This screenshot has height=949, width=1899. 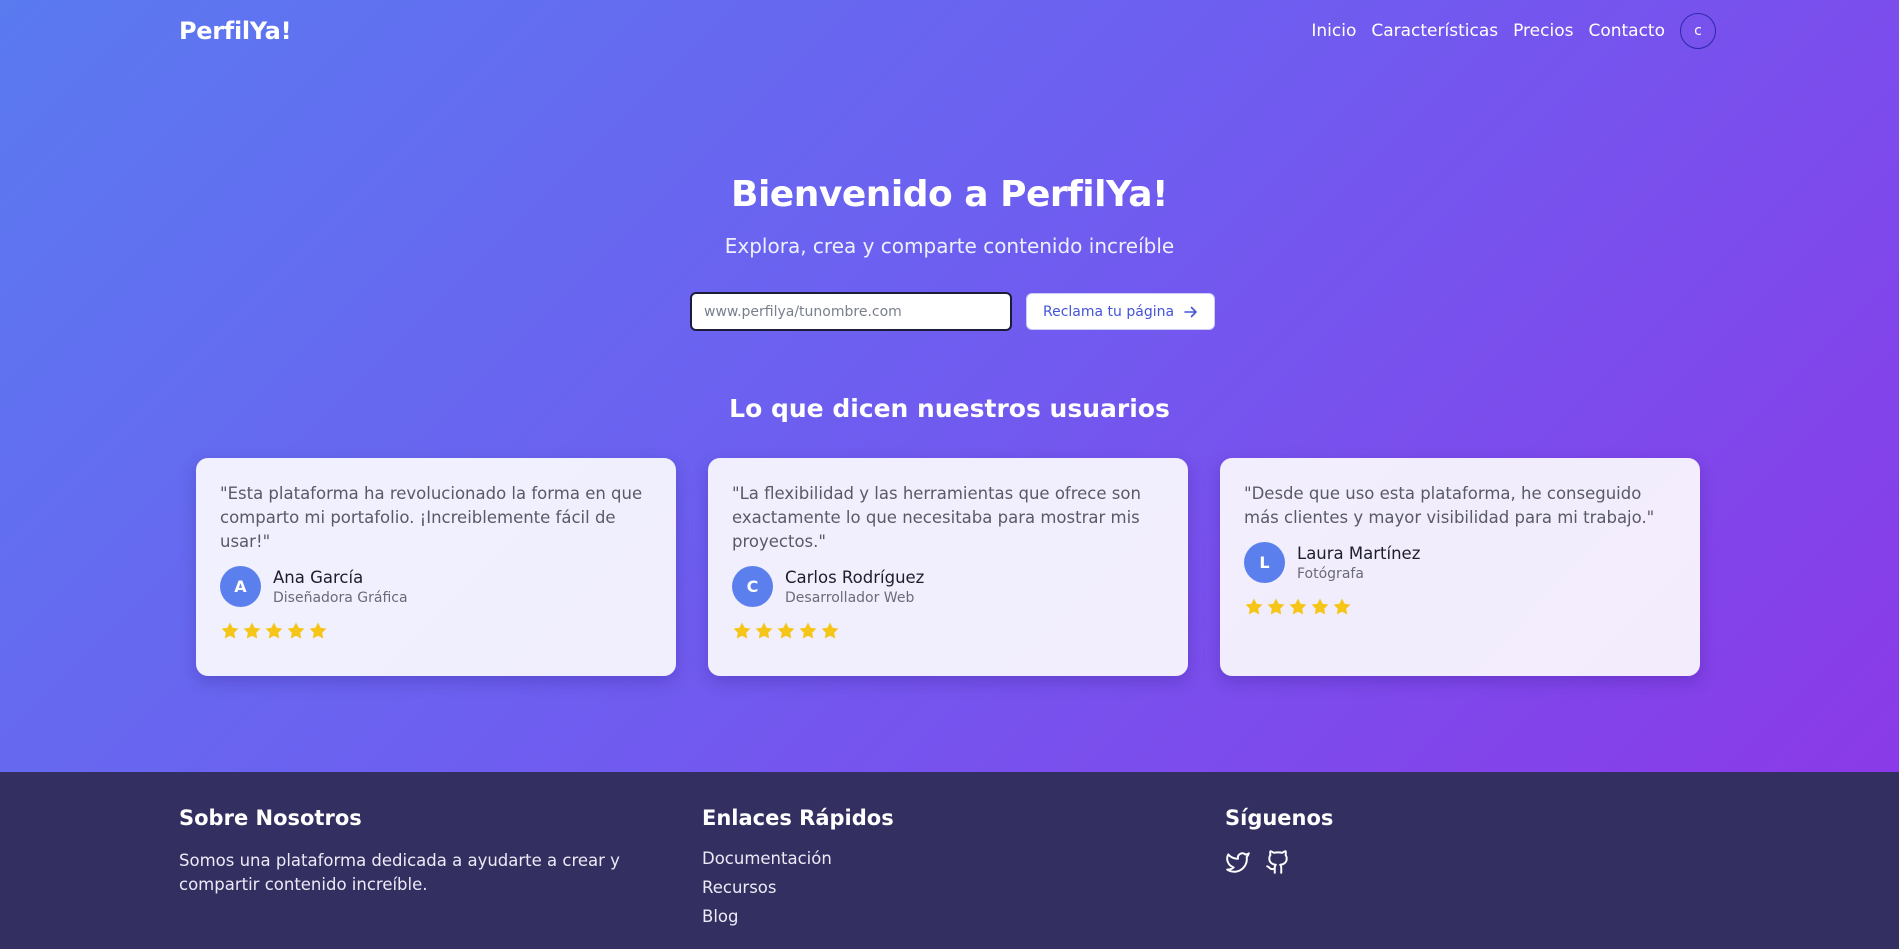 What do you see at coordinates (1359, 553) in the screenshot?
I see `author-name: Laura Martínez` at bounding box center [1359, 553].